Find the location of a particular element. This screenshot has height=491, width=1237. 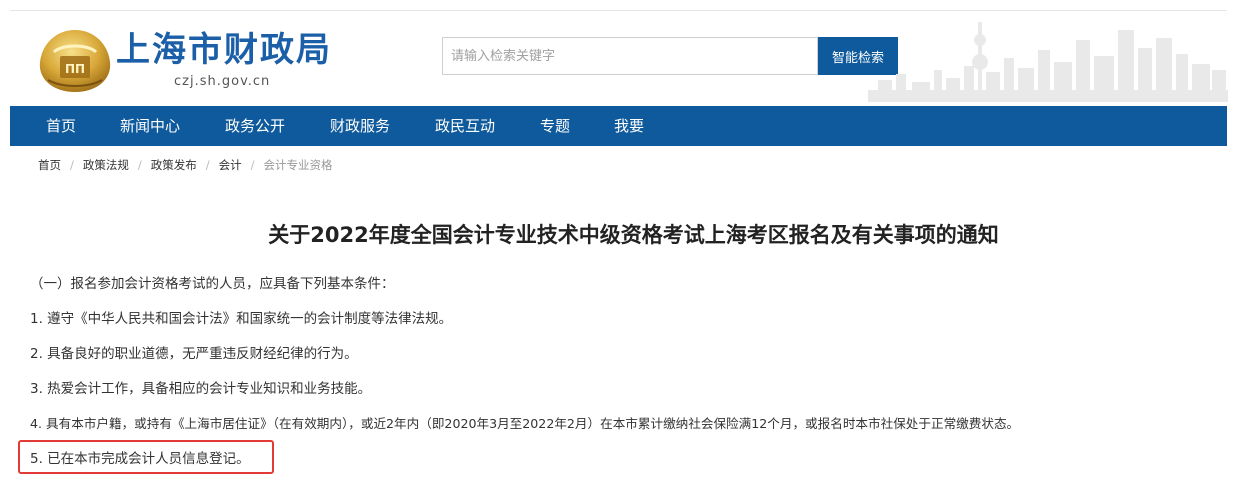

article-paragraph-3: 3. 热爱会计工作，具备相应的会计专业知识和业务技能。 is located at coordinates (201, 389).